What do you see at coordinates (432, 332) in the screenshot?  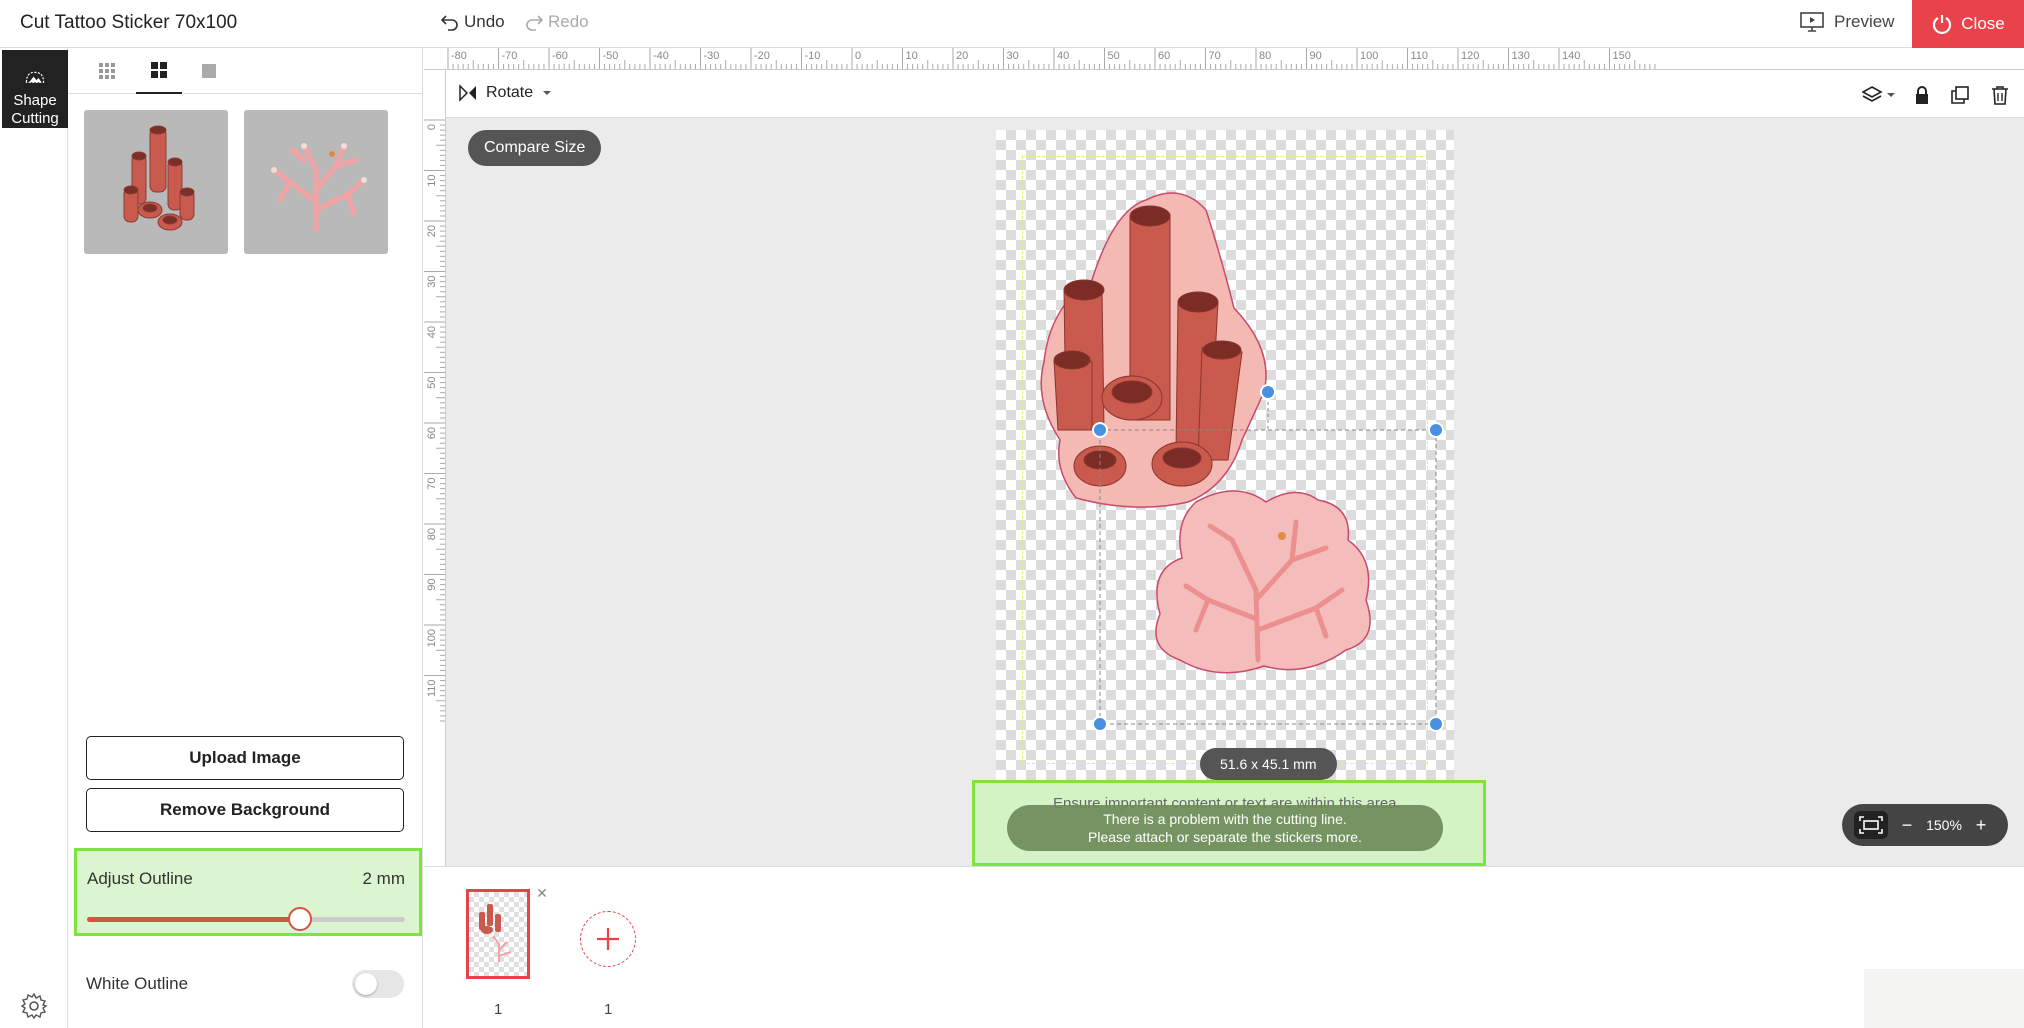 I see `ruler-label: 40` at bounding box center [432, 332].